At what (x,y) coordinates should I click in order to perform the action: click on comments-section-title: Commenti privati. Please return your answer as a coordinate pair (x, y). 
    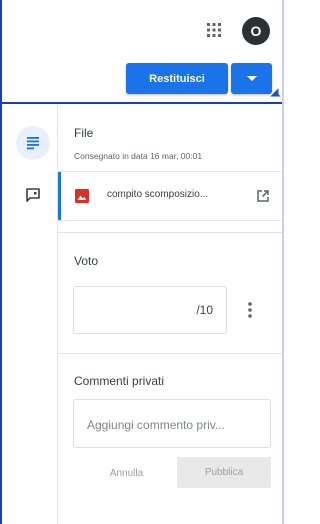
    Looking at the image, I should click on (119, 381).